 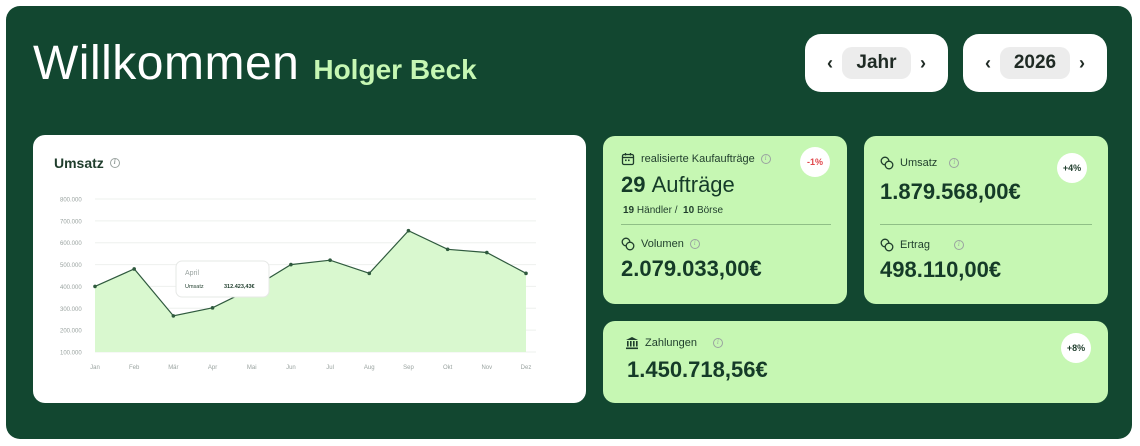 I want to click on orders-breakdown: 19 Händler / 10 Börse, so click(x=673, y=210).